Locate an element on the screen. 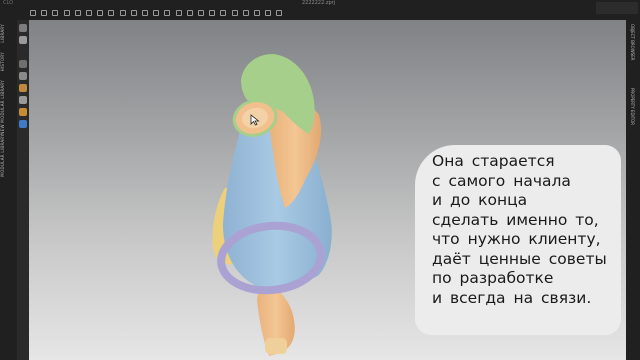 This screenshot has height=360, width=640. mouse-cursor-icon is located at coordinates (255, 120).